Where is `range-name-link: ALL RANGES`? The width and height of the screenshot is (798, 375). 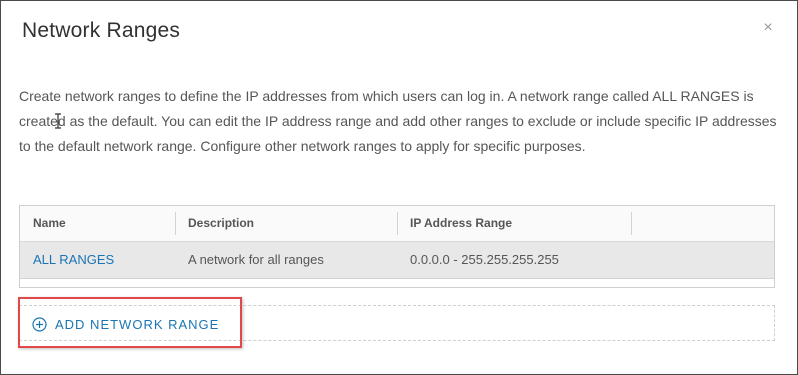
range-name-link: ALL RANGES is located at coordinates (97, 260).